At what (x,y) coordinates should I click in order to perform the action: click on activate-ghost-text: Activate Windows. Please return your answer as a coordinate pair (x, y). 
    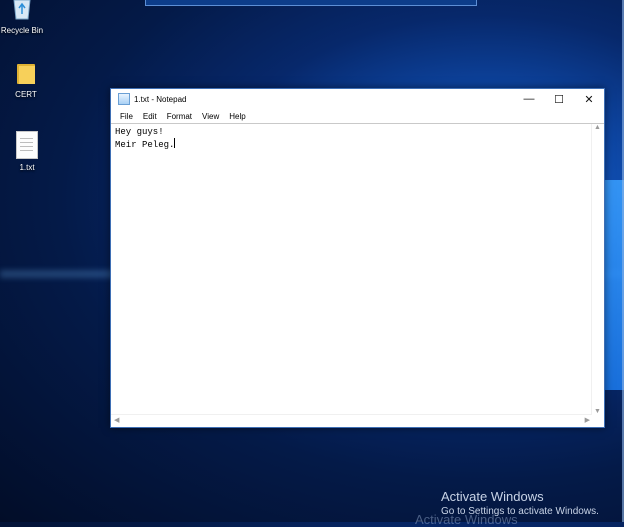
    Looking at the image, I should click on (466, 519).